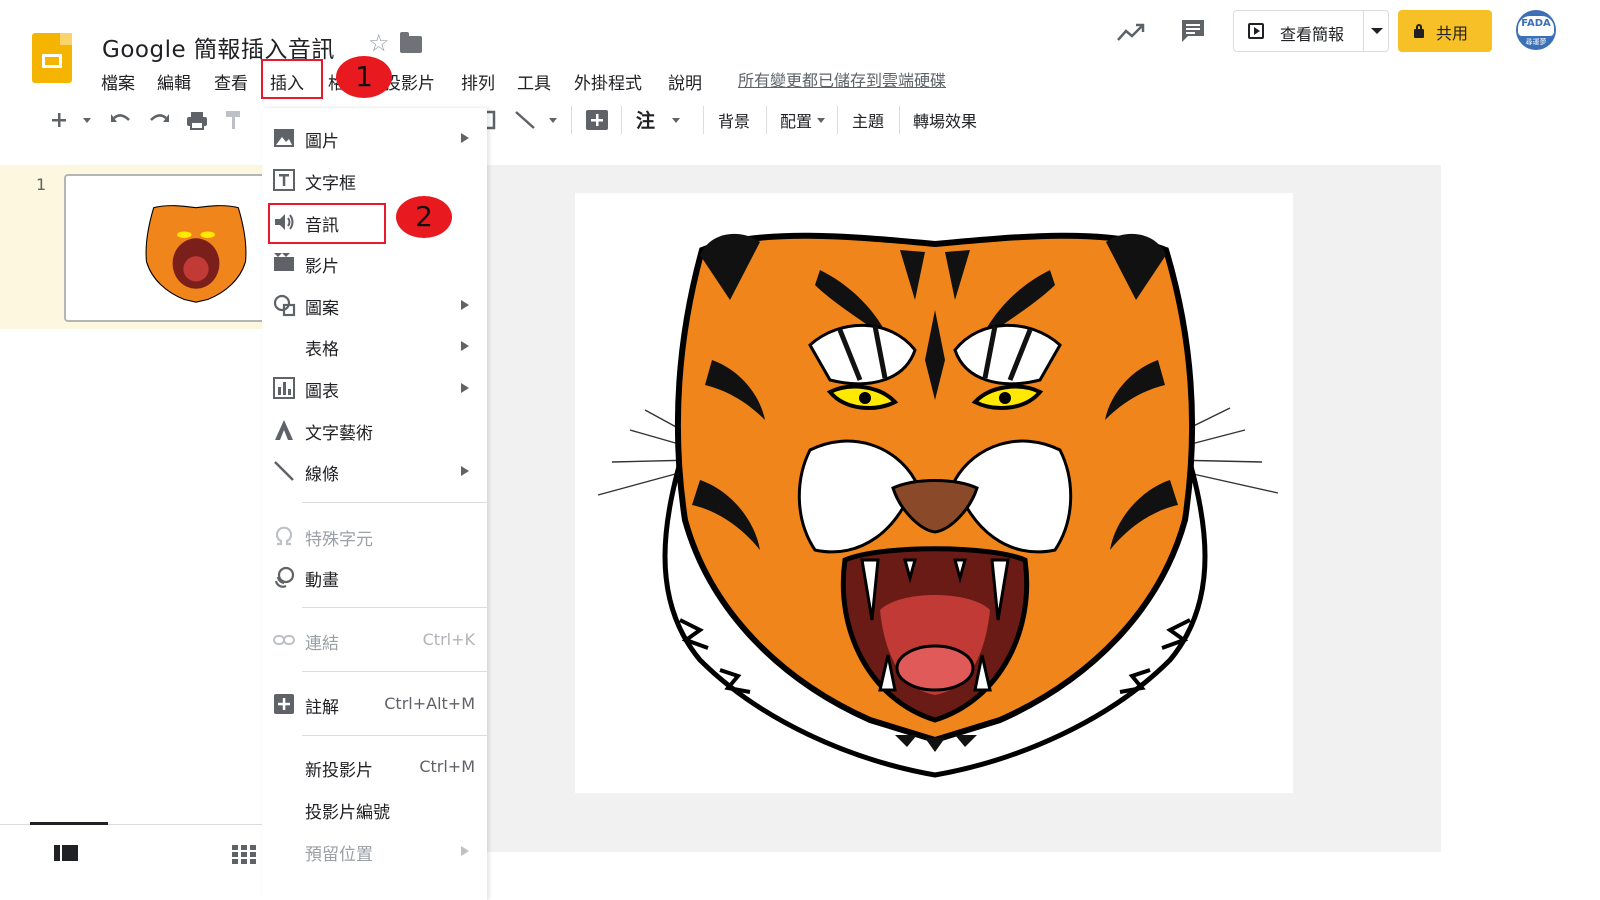 The width and height of the screenshot is (1600, 900). Describe the element at coordinates (1256, 31) in the screenshot. I see `present-icon` at that location.